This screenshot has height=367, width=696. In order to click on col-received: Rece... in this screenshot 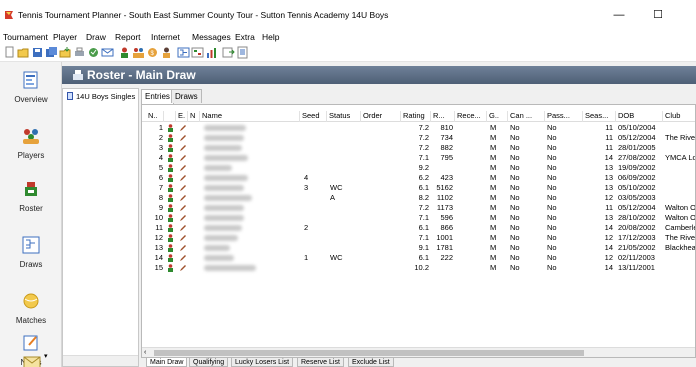, I will do `click(471, 116)`.